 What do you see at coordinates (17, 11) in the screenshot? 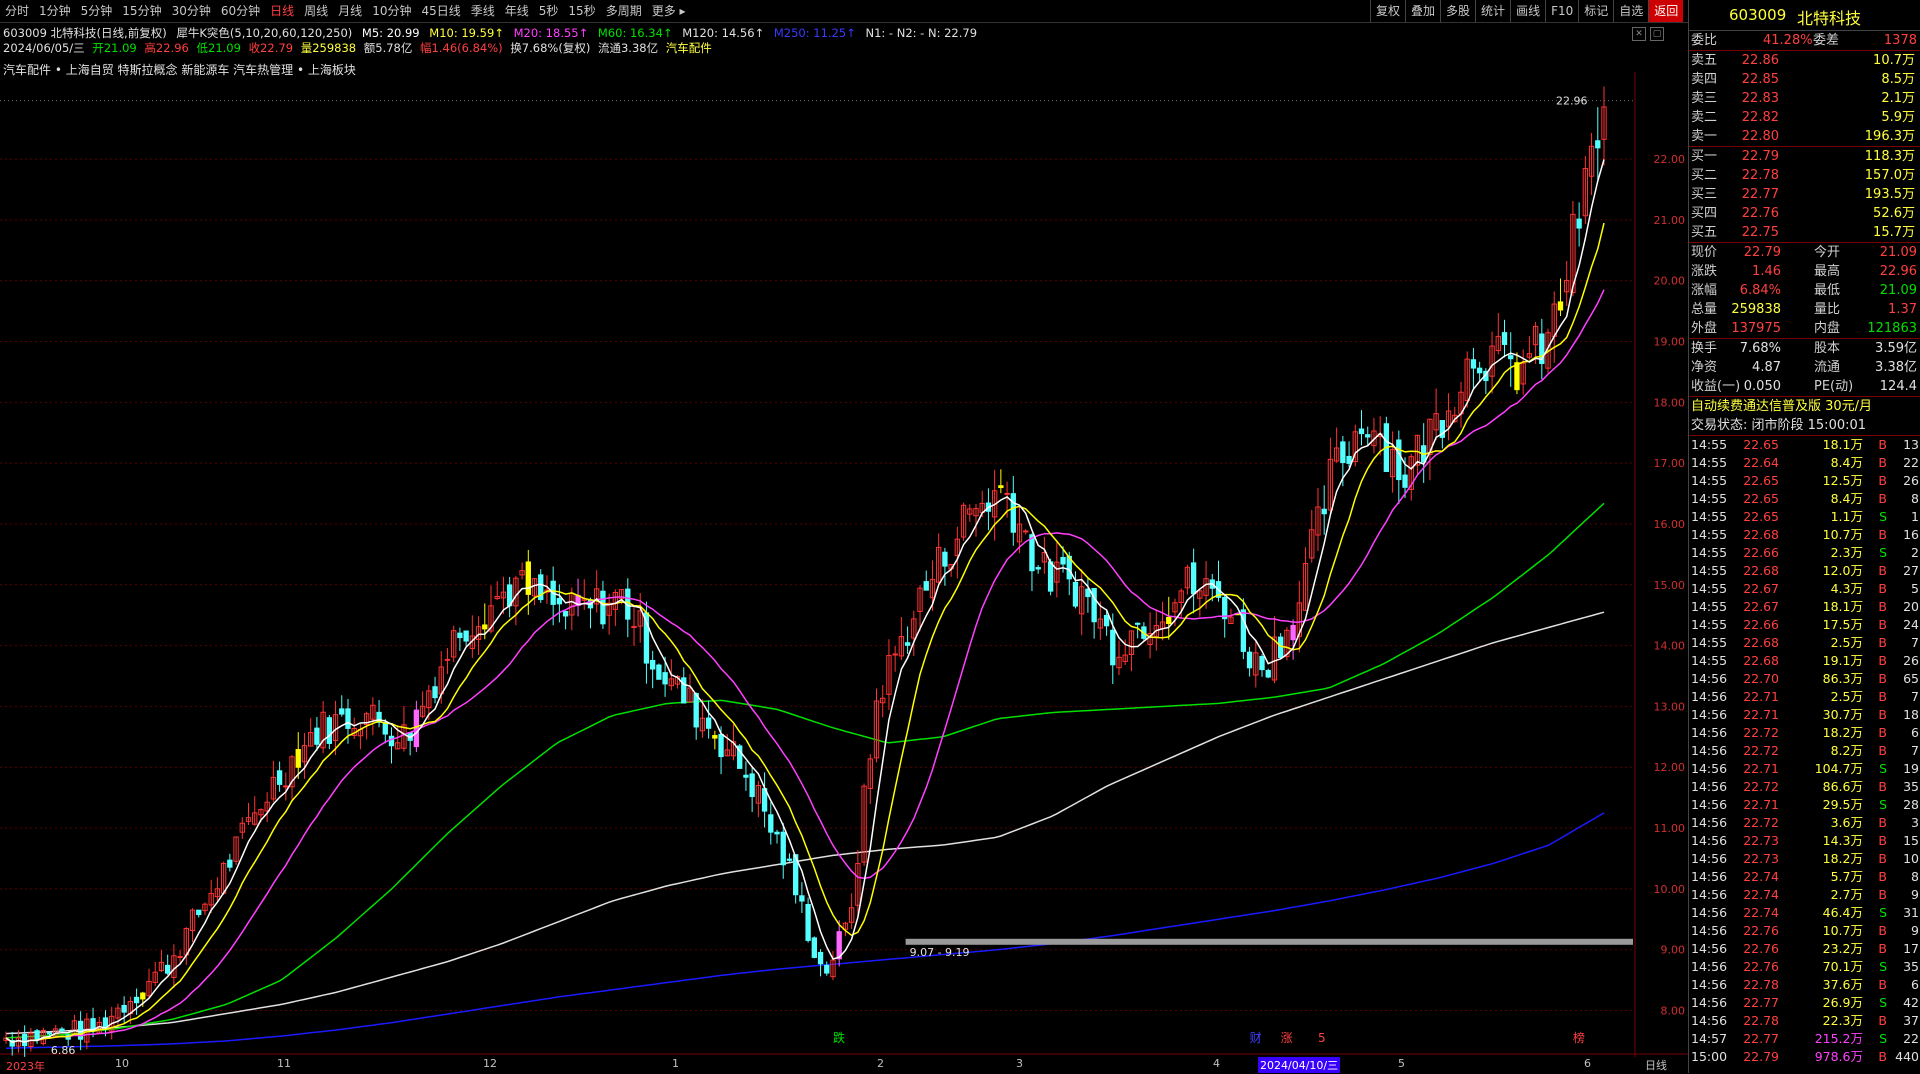
I see `period-tab: 分时` at bounding box center [17, 11].